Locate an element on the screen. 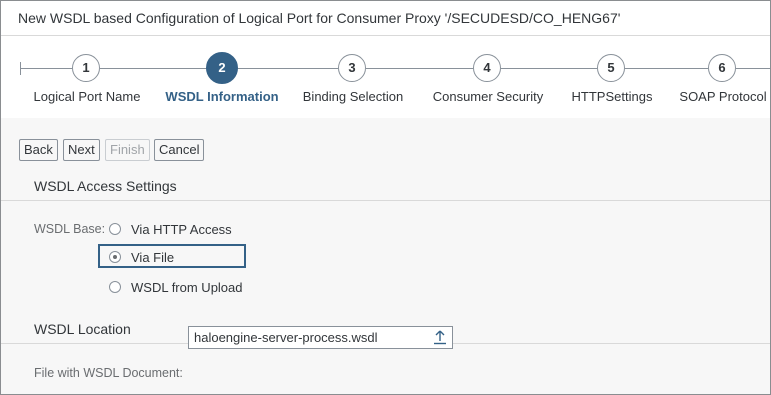 This screenshot has width=771, height=395. back-button: Back is located at coordinates (38, 150).